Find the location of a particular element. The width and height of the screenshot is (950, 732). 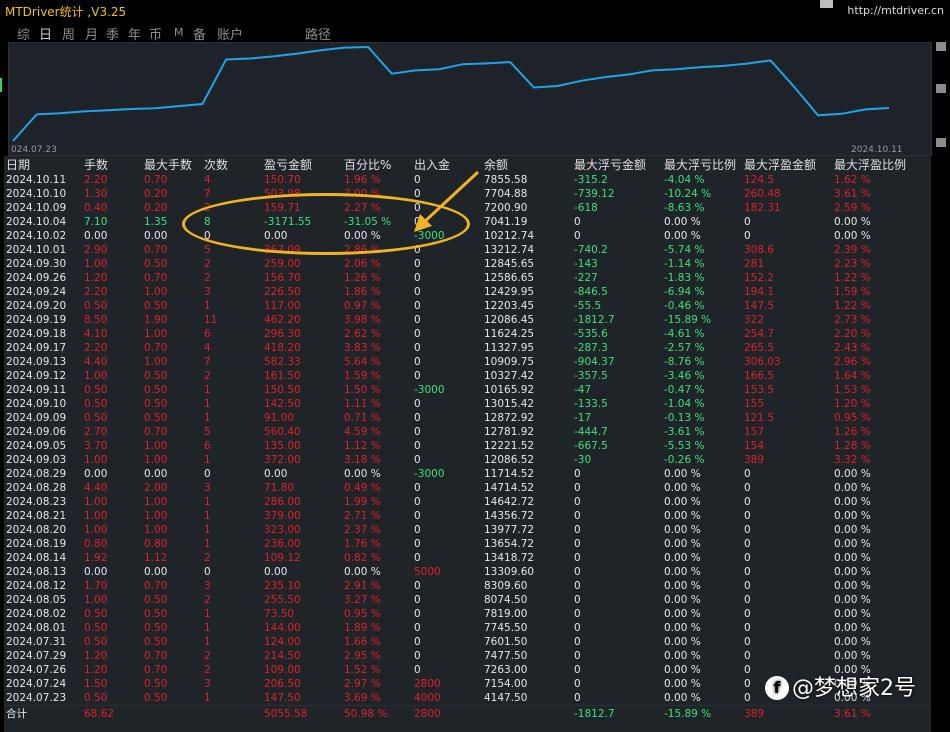

table-cell: 418.20 is located at coordinates (282, 348).